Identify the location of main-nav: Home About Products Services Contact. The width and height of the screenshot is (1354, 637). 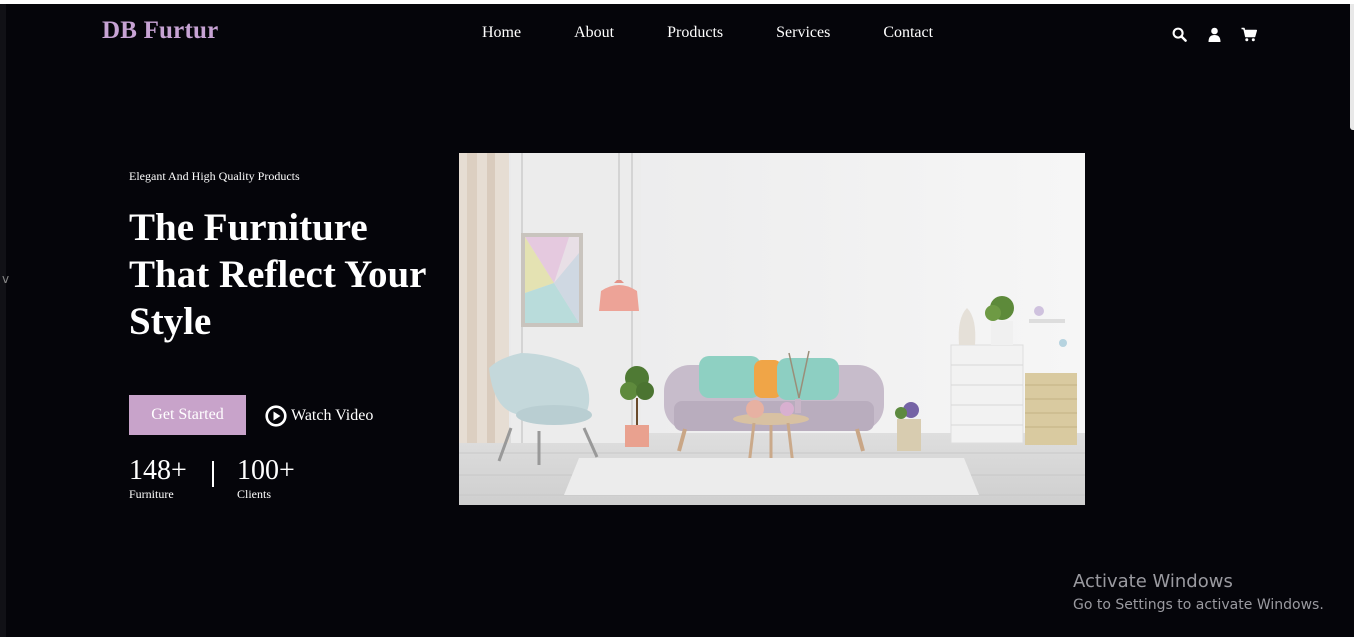
(707, 33).